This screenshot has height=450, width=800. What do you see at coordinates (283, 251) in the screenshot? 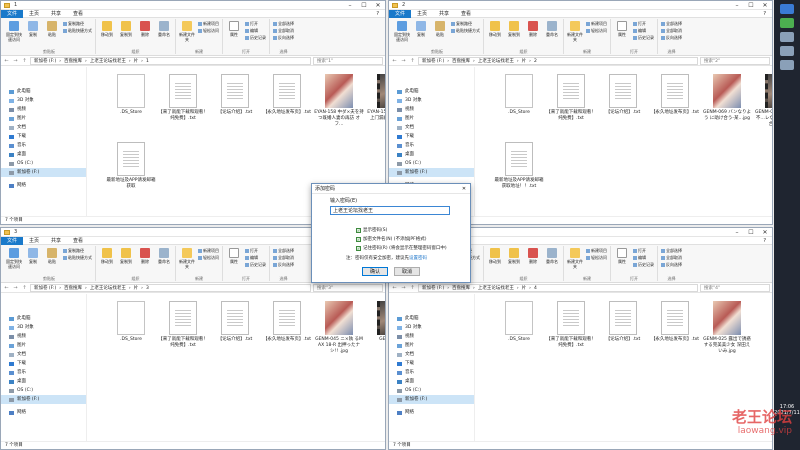
I see `select-all-button: 全部选择` at bounding box center [283, 251].